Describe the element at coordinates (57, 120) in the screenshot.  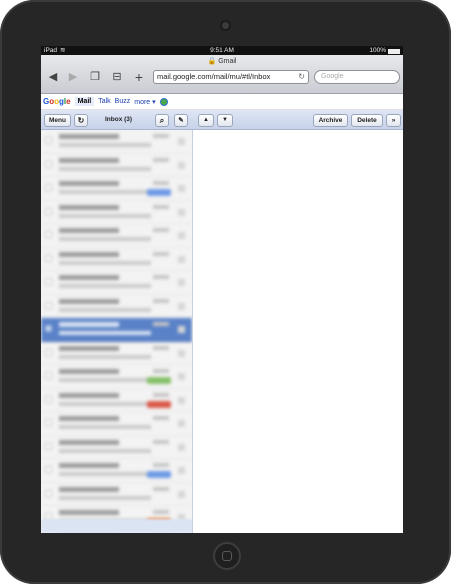
I see `menu-button: Menu` at that location.